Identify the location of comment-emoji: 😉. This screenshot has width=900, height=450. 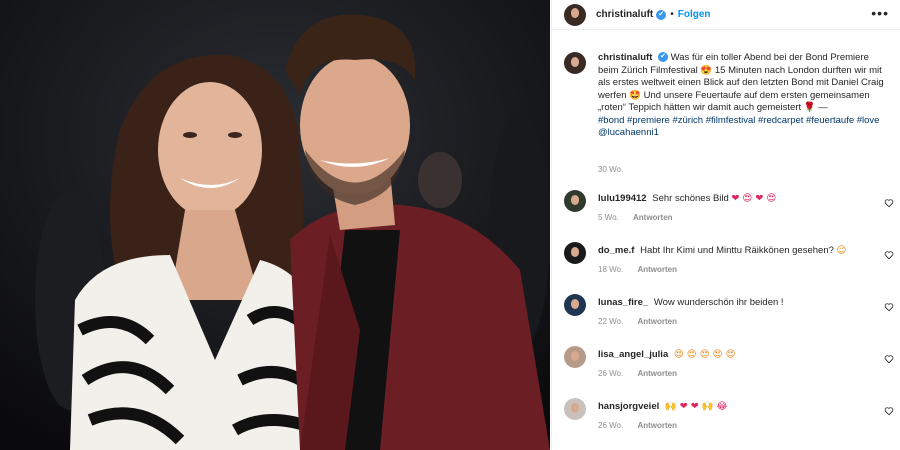
(841, 250).